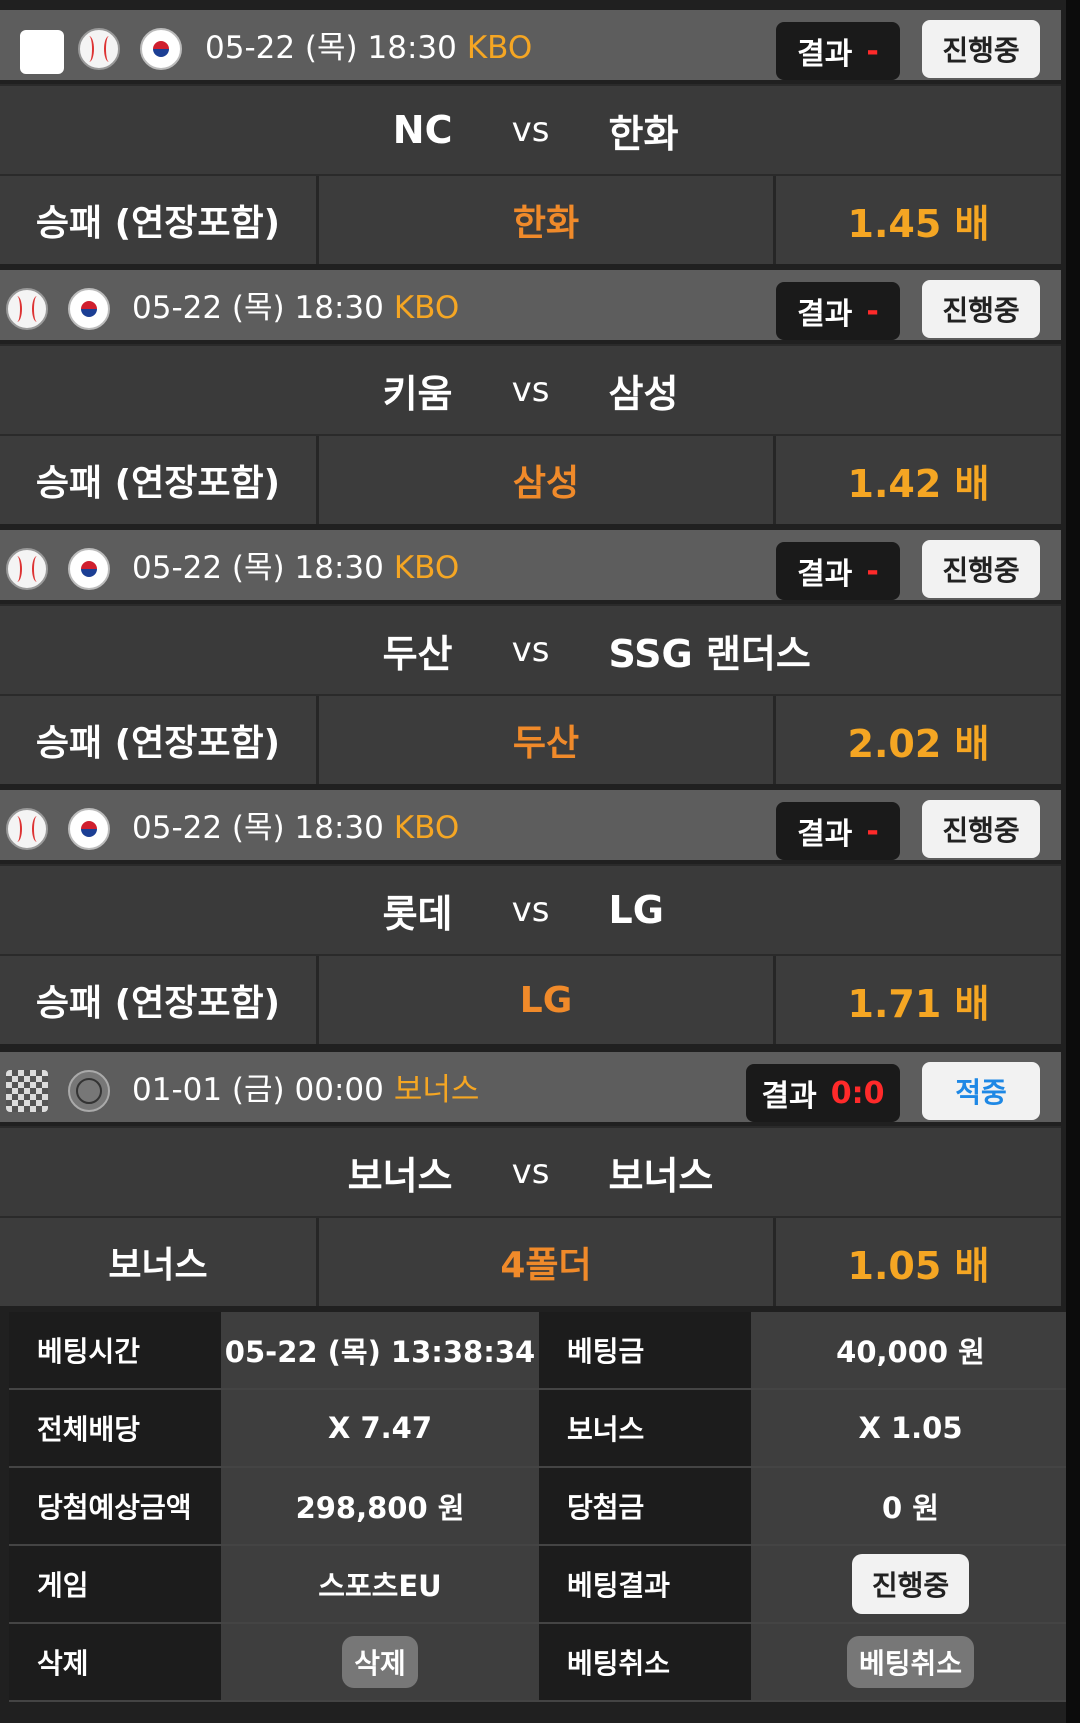 This screenshot has height=1723, width=1080. Describe the element at coordinates (823, 1093) in the screenshot. I see `result-box: 결과 0:0` at that location.